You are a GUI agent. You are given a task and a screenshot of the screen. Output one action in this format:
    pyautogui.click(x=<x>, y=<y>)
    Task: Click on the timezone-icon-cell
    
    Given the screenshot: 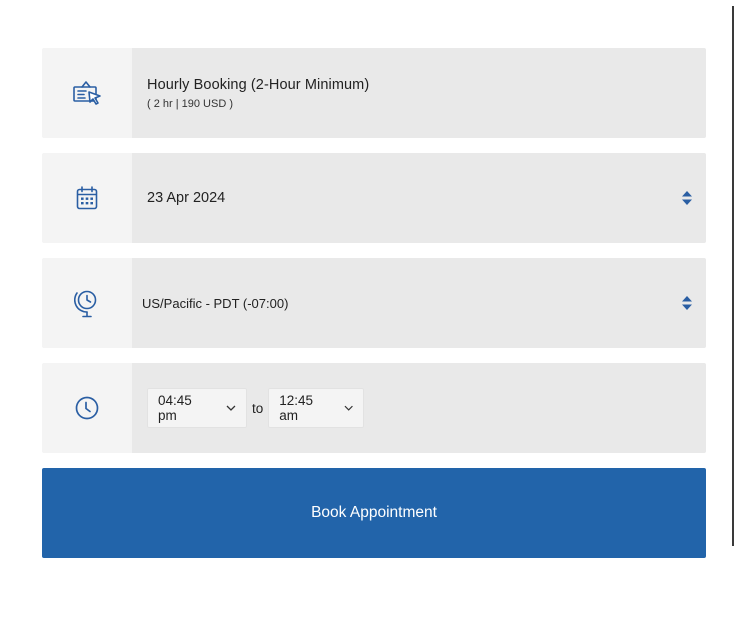 What is the action you would take?
    pyautogui.click(x=87, y=303)
    